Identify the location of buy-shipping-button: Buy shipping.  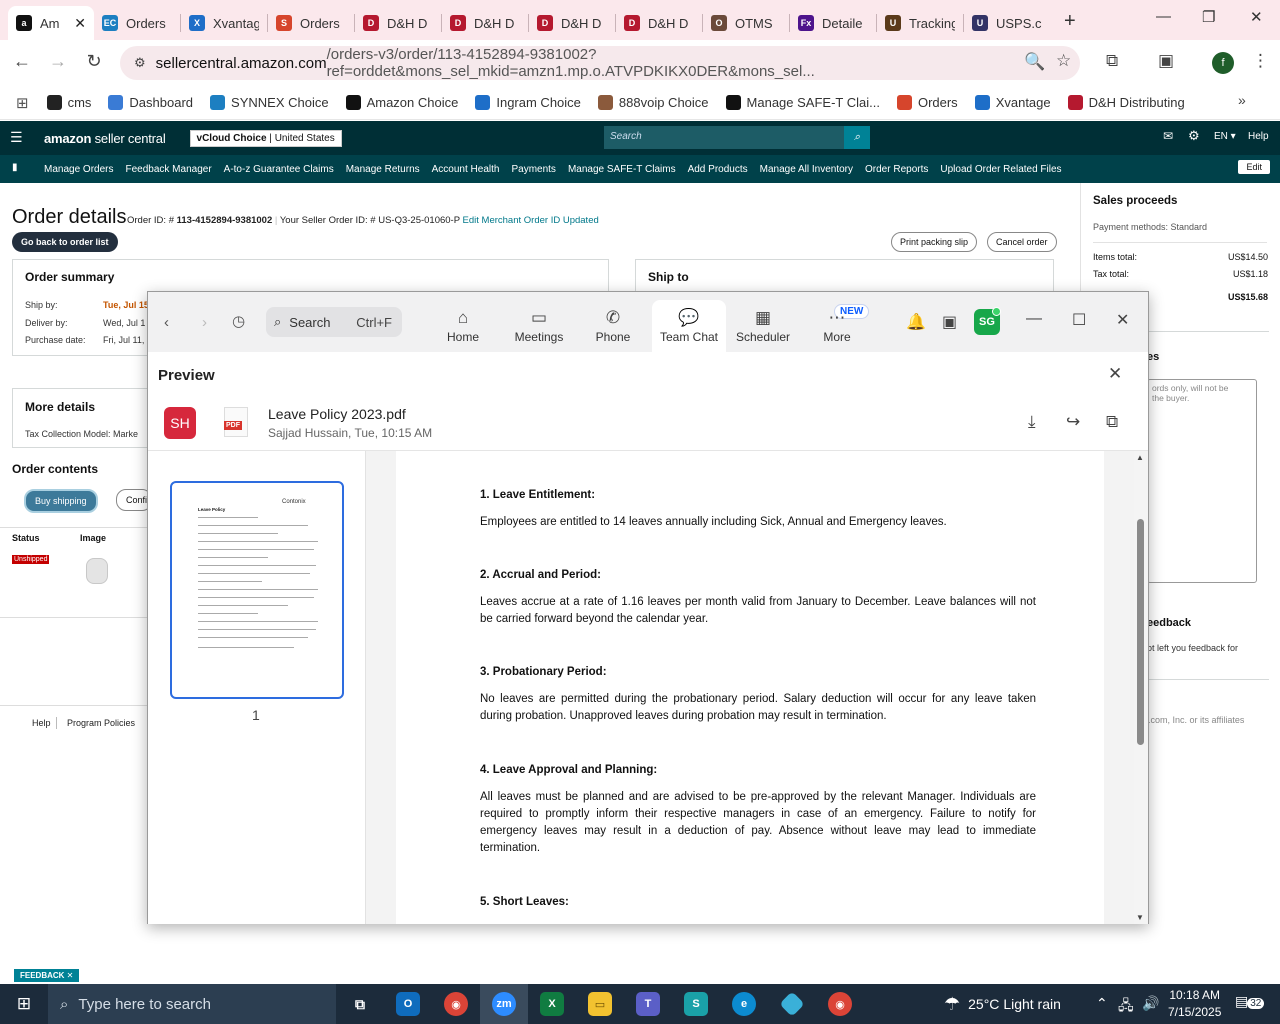
(61, 501).